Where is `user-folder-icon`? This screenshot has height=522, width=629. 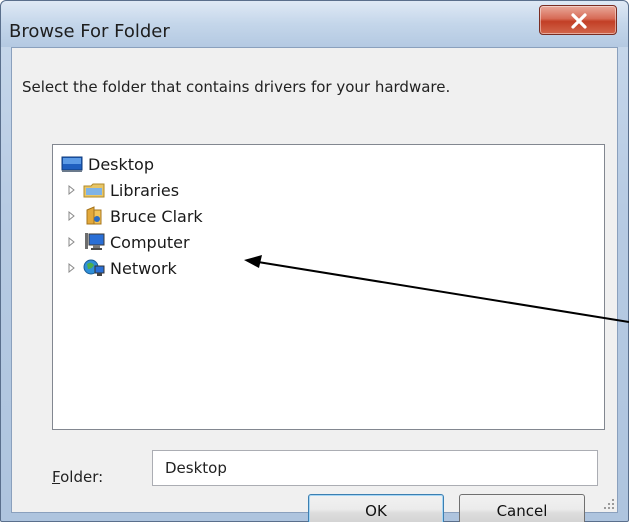 user-folder-icon is located at coordinates (94, 215).